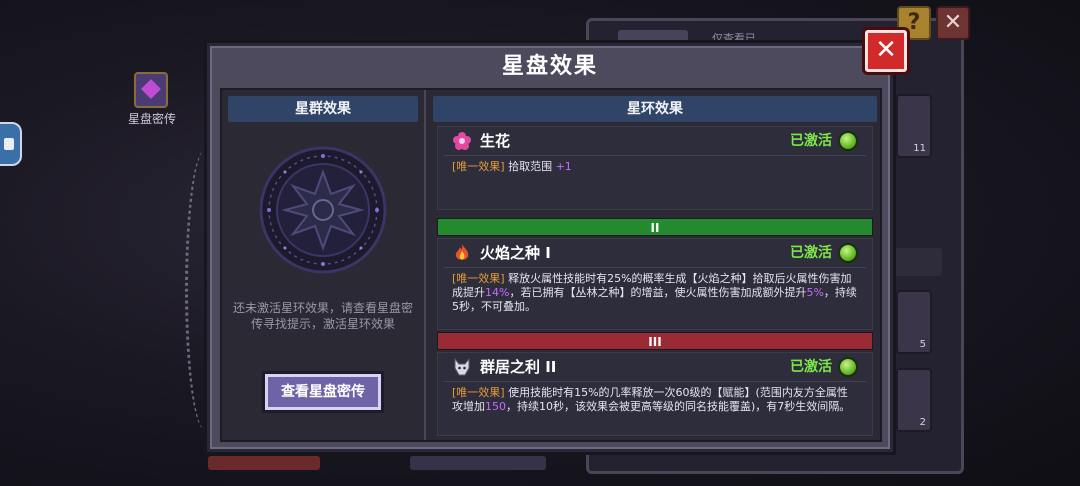 Image resolution: width=1080 pixels, height=486 pixels. What do you see at coordinates (322, 316) in the screenshot?
I see `constellation-hint: 还未激活星环效果，请查看星盘密传寻找提示，激活星环效果` at bounding box center [322, 316].